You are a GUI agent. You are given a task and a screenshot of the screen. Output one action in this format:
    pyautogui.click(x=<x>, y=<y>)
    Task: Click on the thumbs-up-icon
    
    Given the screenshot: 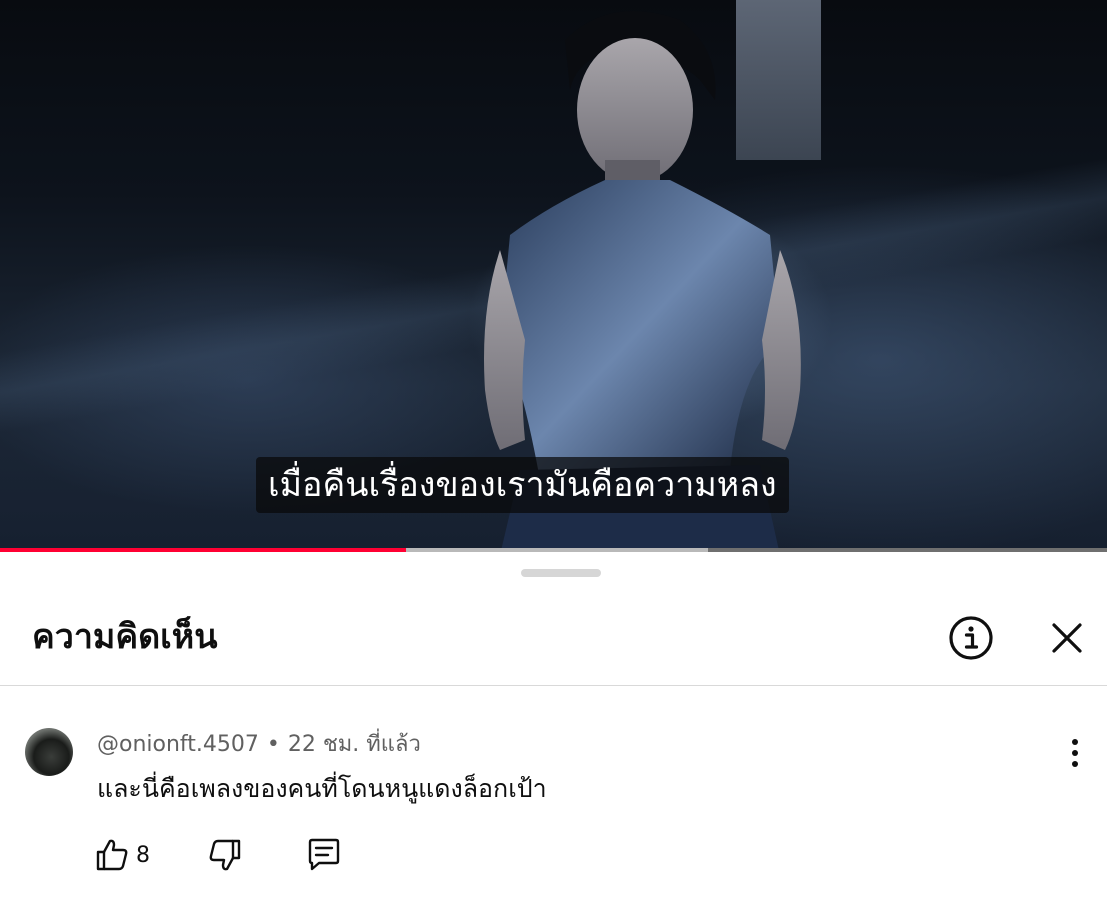 What is the action you would take?
    pyautogui.click(x=112, y=855)
    